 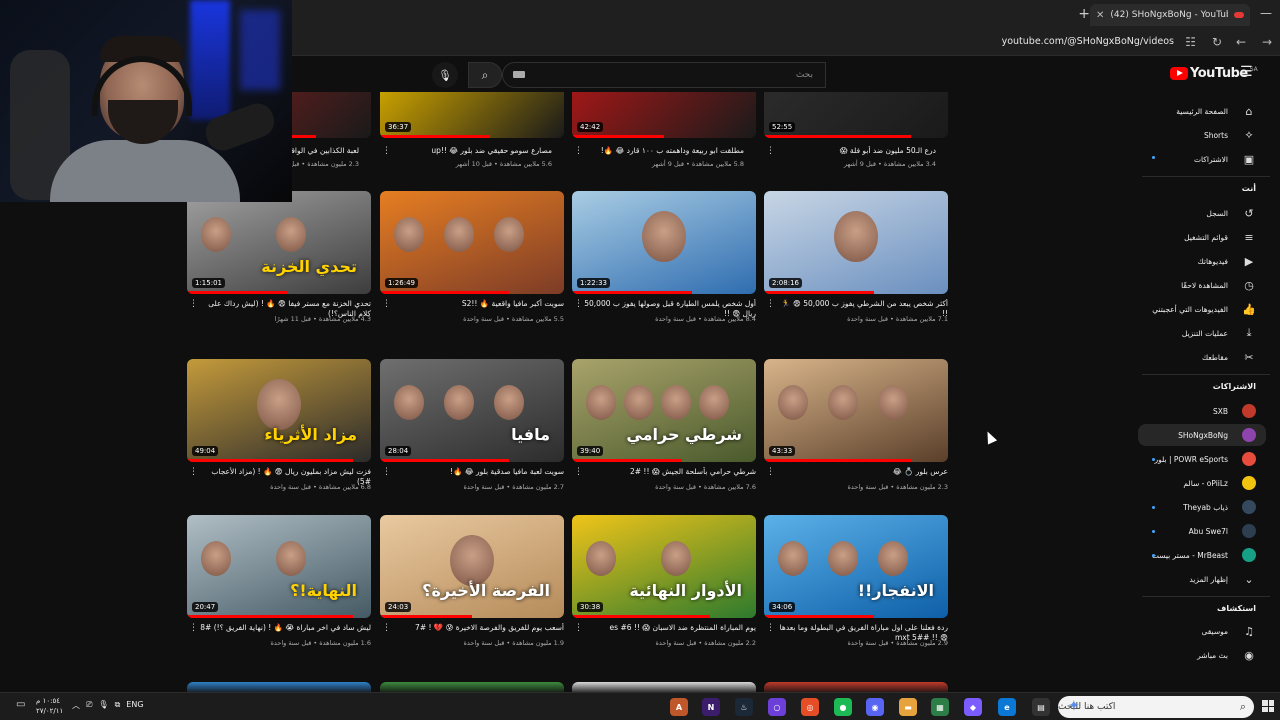 I want to click on video-thumbnail: 36:37, so click(x=472, y=115).